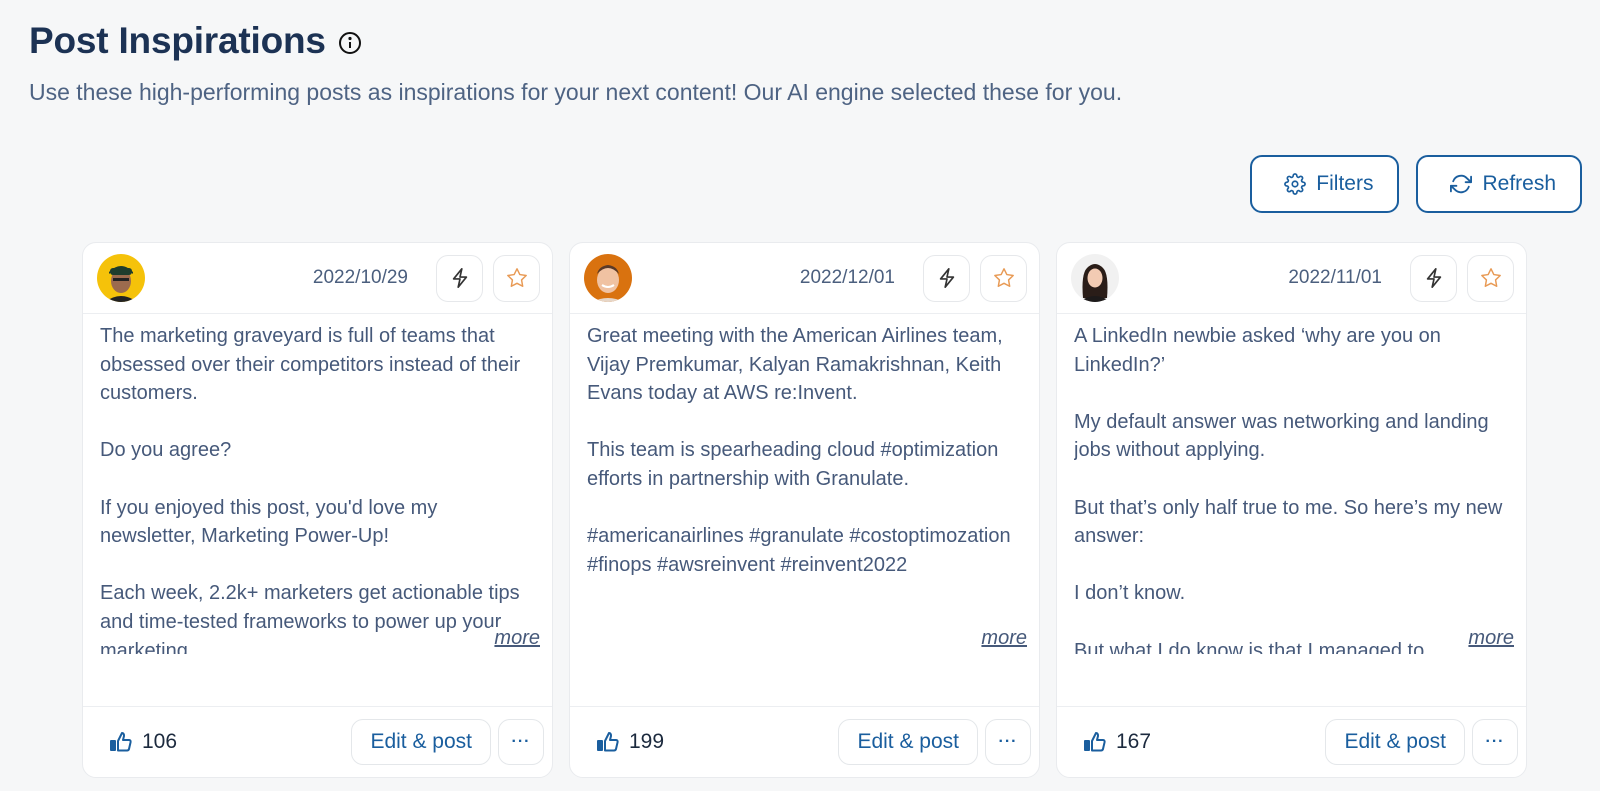 The height and width of the screenshot is (791, 1600). I want to click on card-header: 2022/11/01, so click(1291, 278).